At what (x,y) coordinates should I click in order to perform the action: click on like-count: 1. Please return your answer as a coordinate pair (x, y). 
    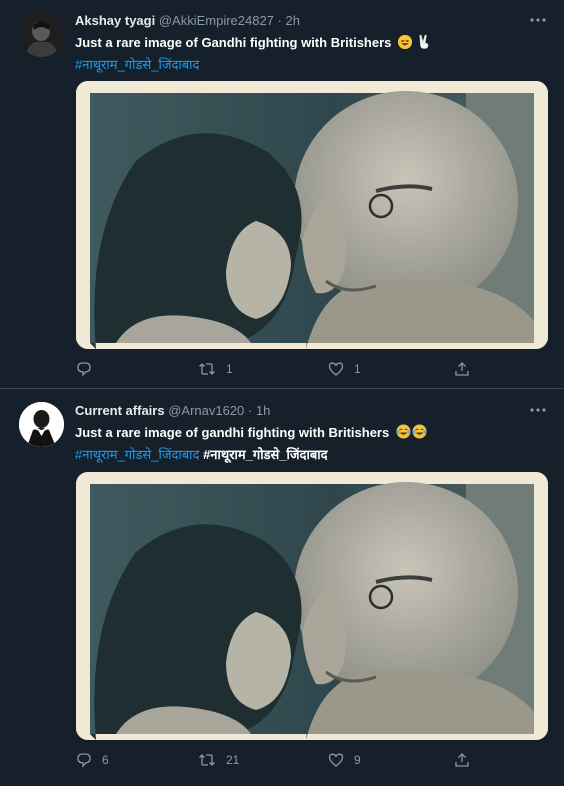
    Looking at the image, I should click on (357, 369).